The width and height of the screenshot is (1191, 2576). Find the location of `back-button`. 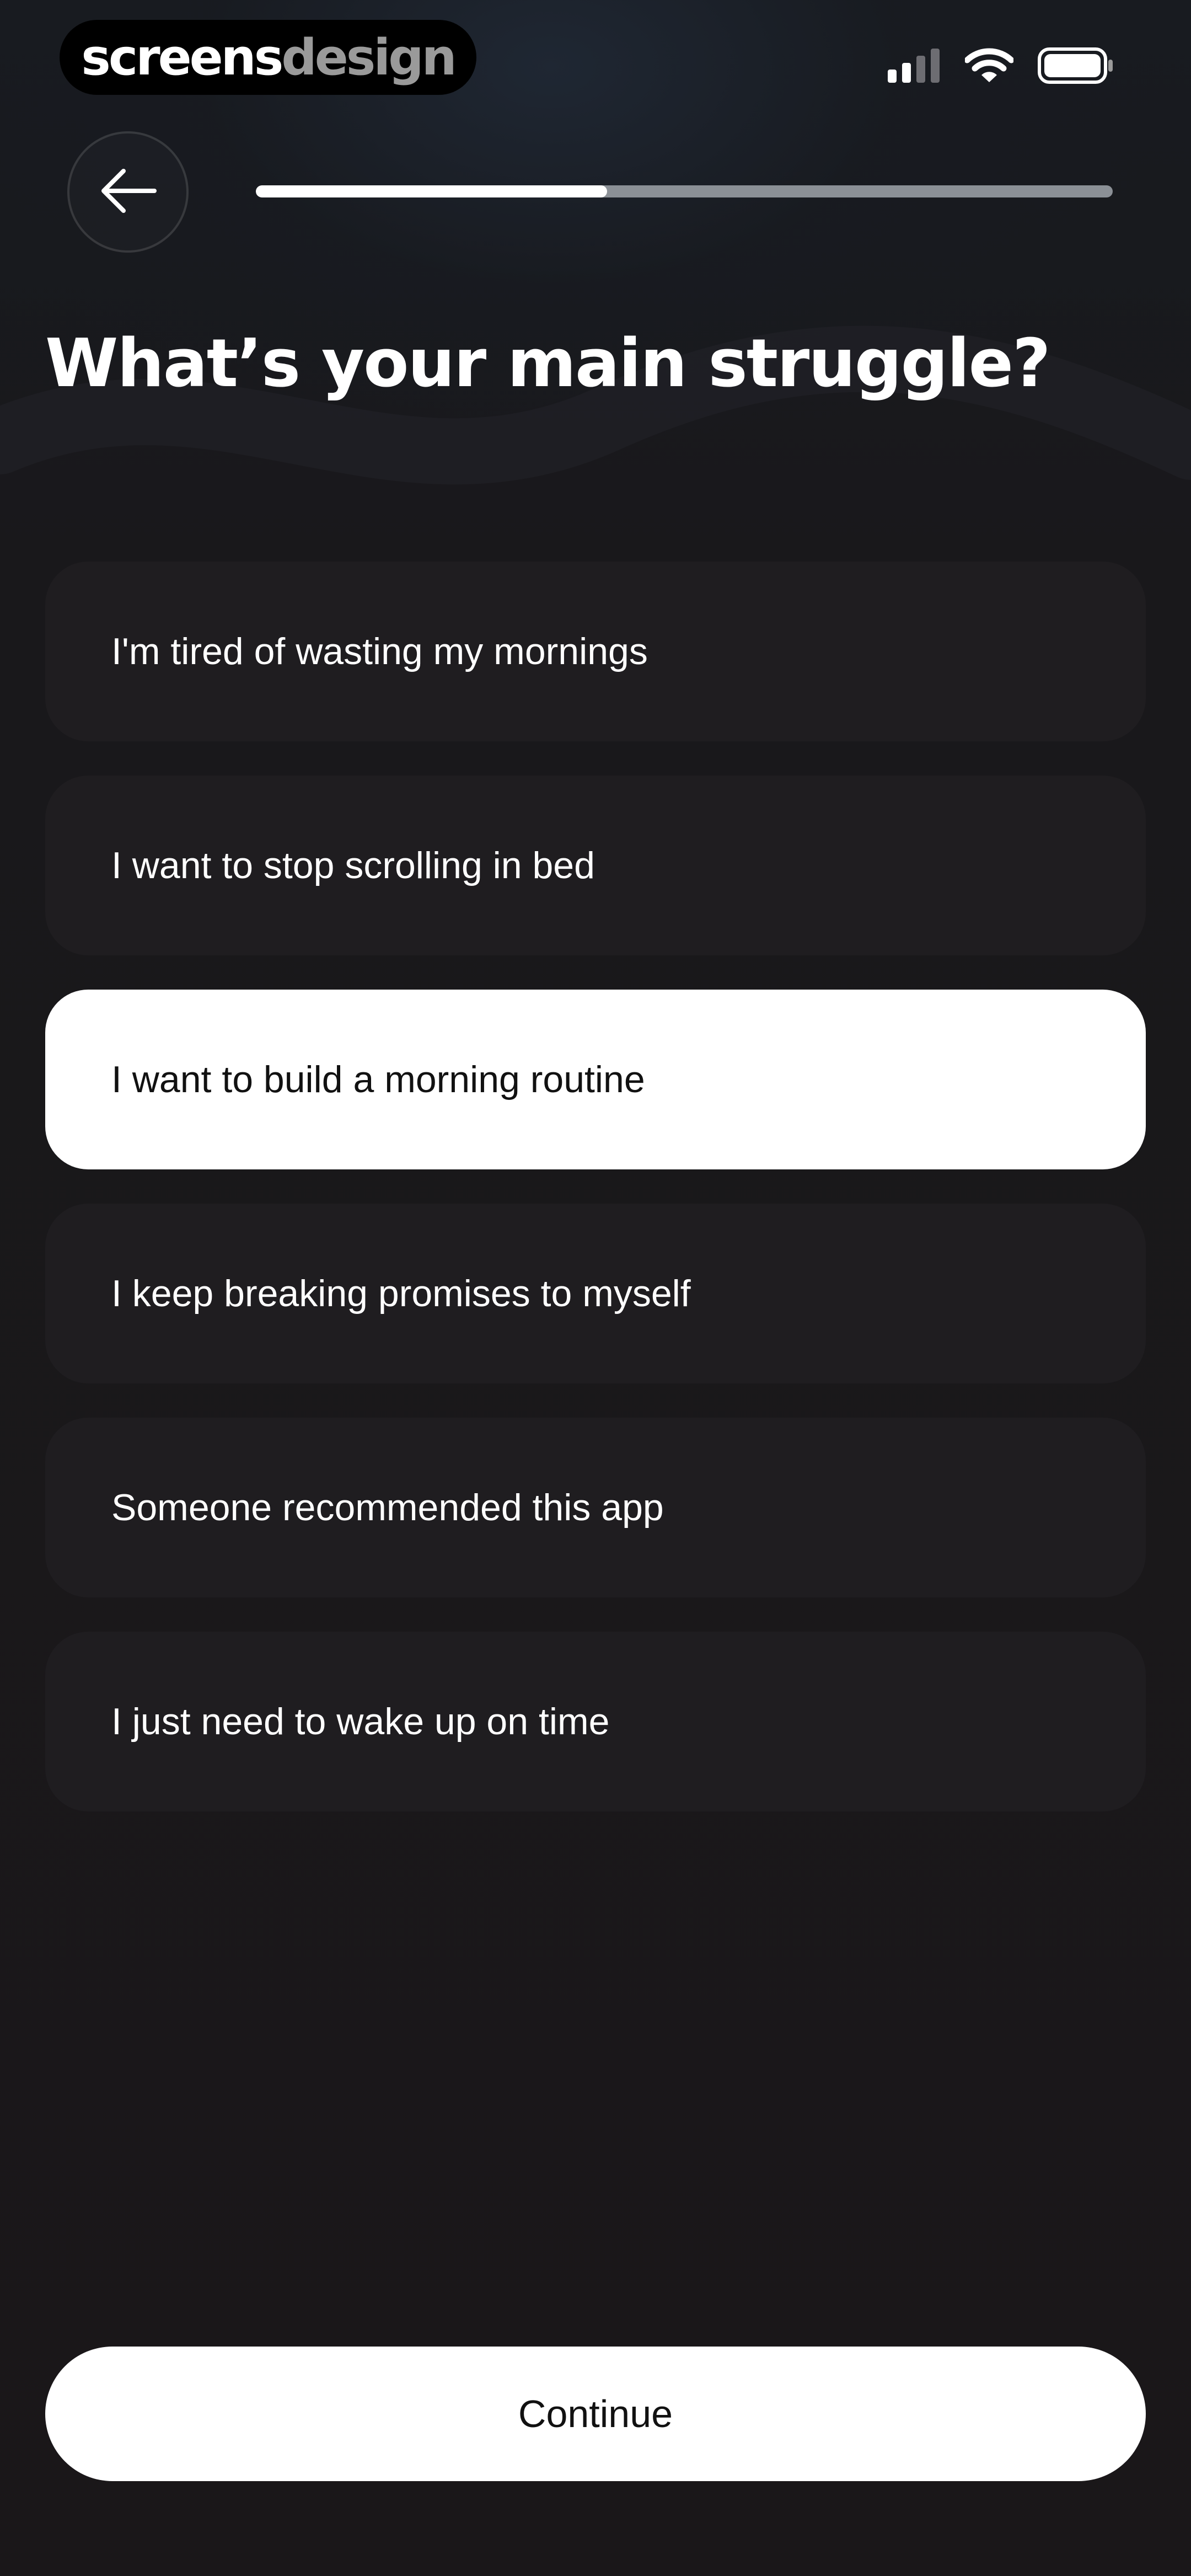

back-button is located at coordinates (128, 192).